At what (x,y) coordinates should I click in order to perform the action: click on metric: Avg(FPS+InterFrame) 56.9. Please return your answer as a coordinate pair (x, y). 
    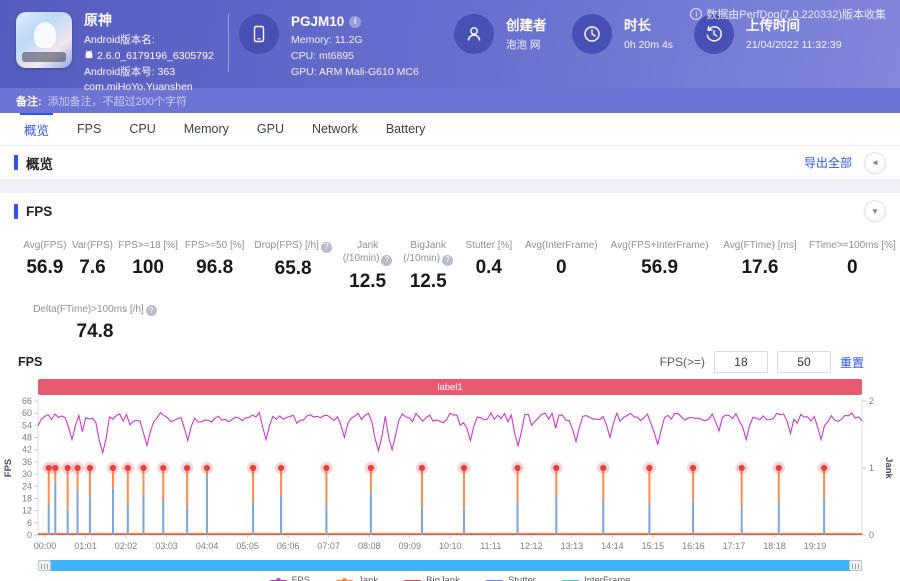
    Looking at the image, I should click on (659, 266).